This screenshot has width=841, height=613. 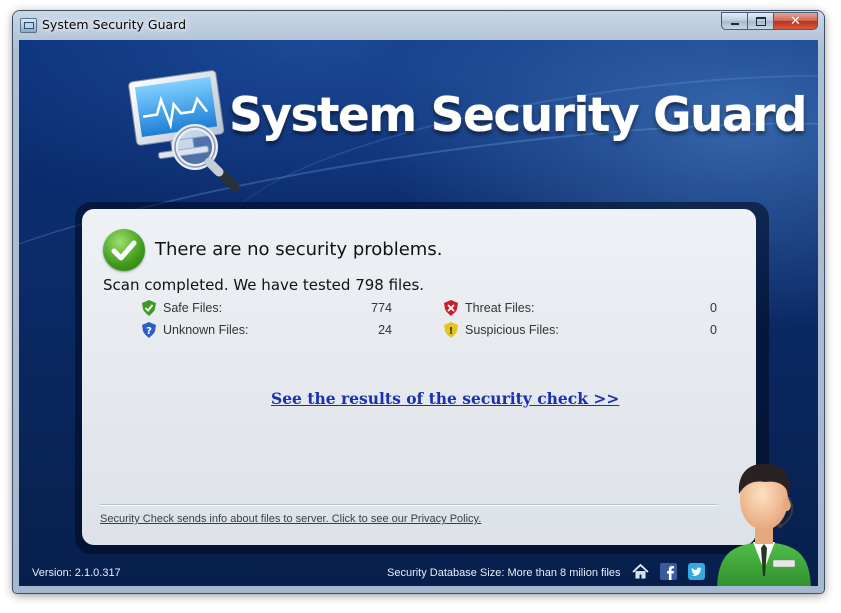 I want to click on stat-threat-files: Threat Files: 0, so click(x=580, y=308).